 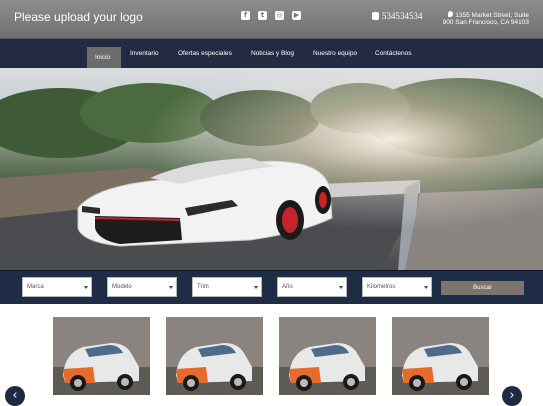 I want to click on logo-text: Please upload your logo, so click(x=78, y=17).